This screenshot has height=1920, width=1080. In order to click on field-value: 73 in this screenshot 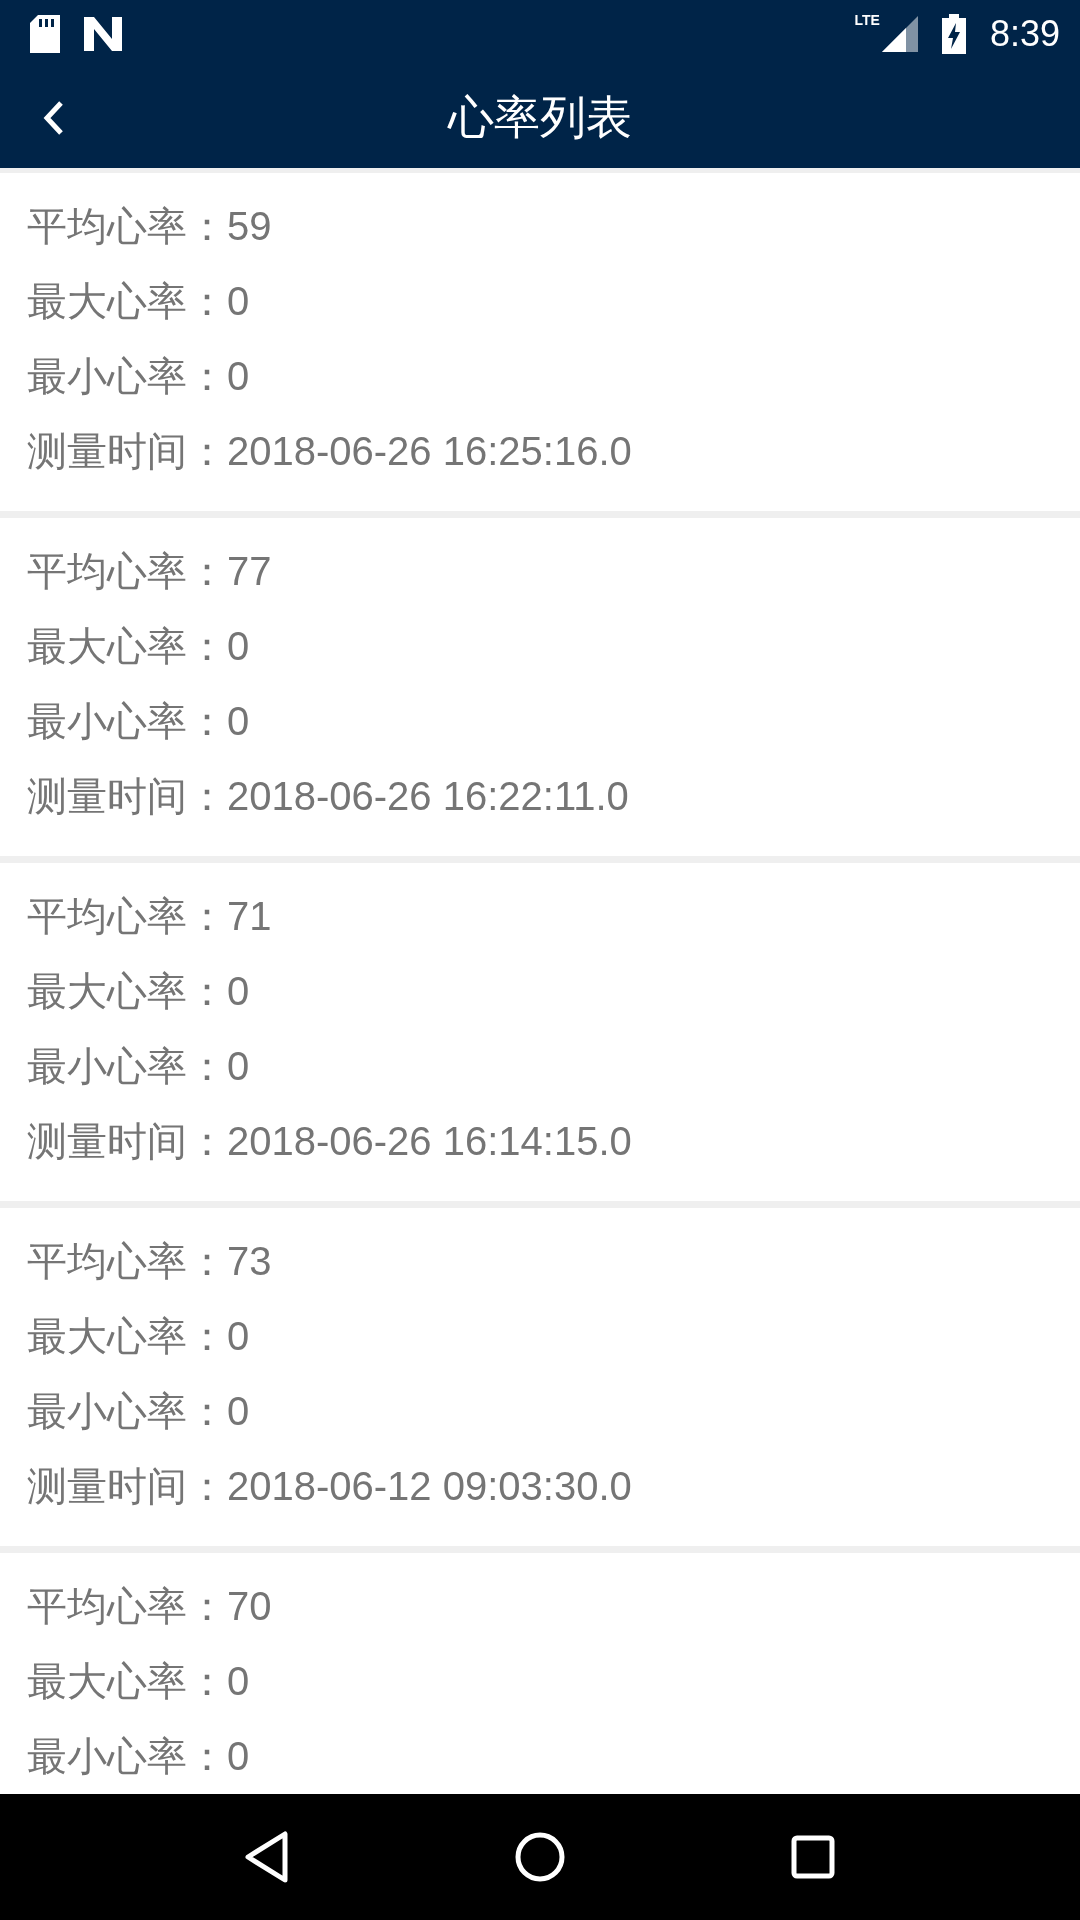, I will do `click(249, 1261)`.